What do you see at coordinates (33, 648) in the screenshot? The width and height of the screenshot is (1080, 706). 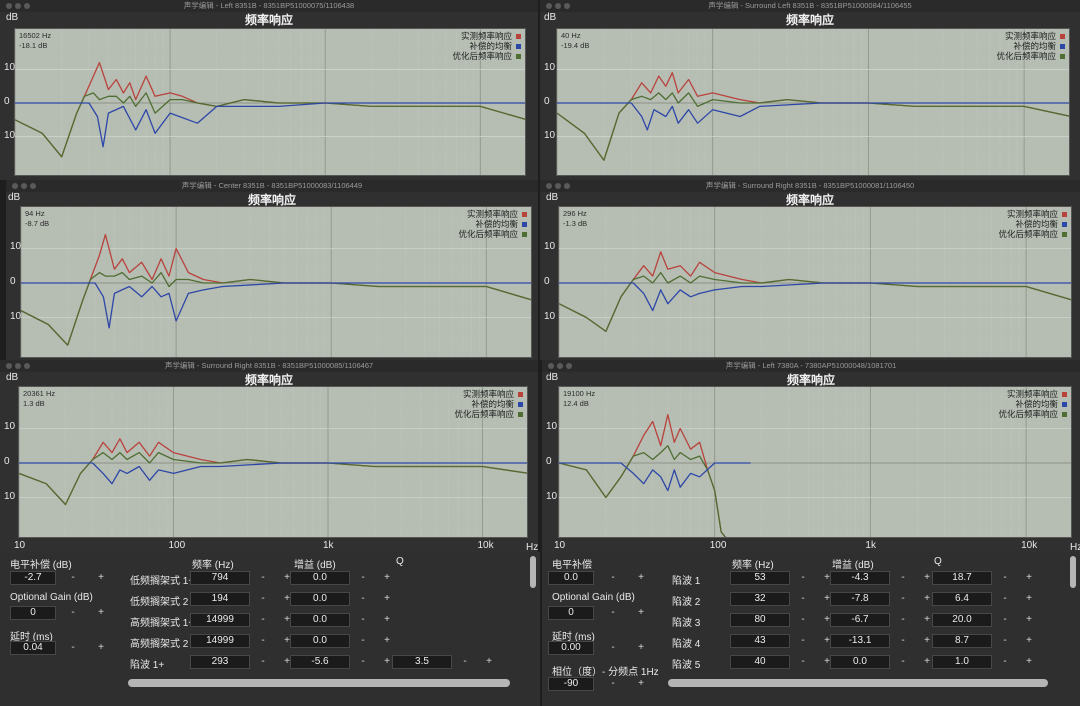 I see `delay-field: 0.04` at bounding box center [33, 648].